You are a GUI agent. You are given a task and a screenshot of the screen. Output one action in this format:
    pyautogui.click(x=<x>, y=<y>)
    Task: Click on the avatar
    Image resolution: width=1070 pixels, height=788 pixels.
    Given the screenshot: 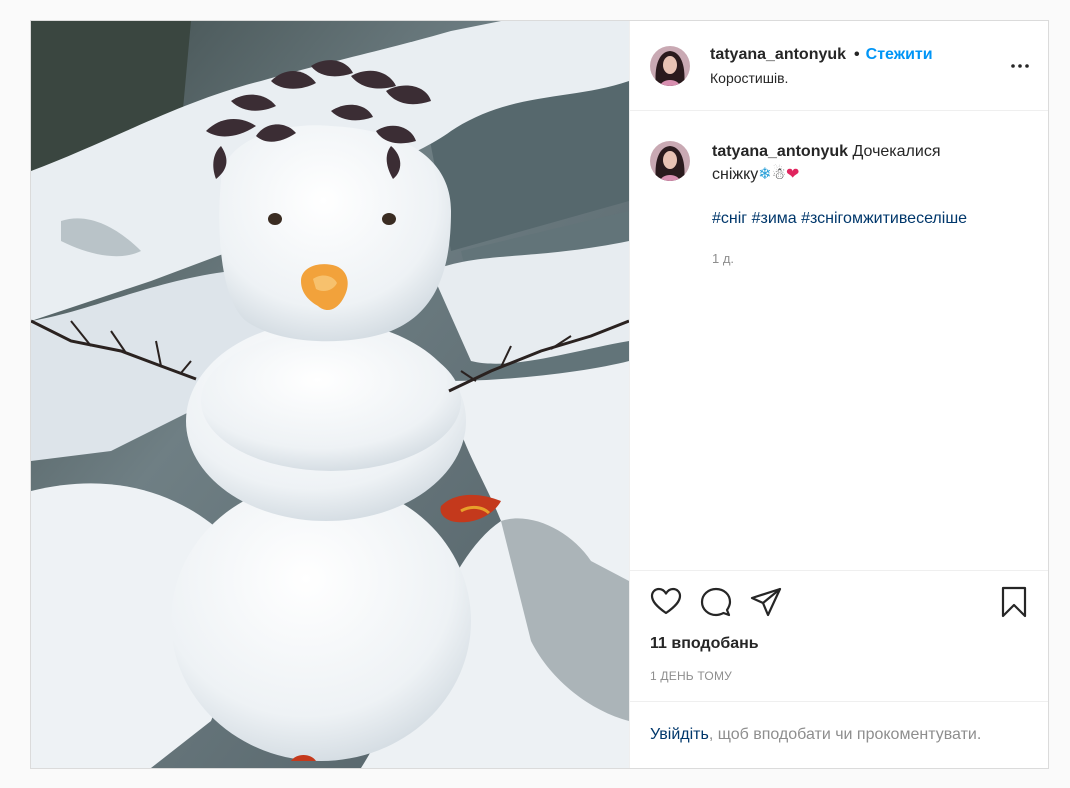 What is the action you would take?
    pyautogui.click(x=670, y=65)
    